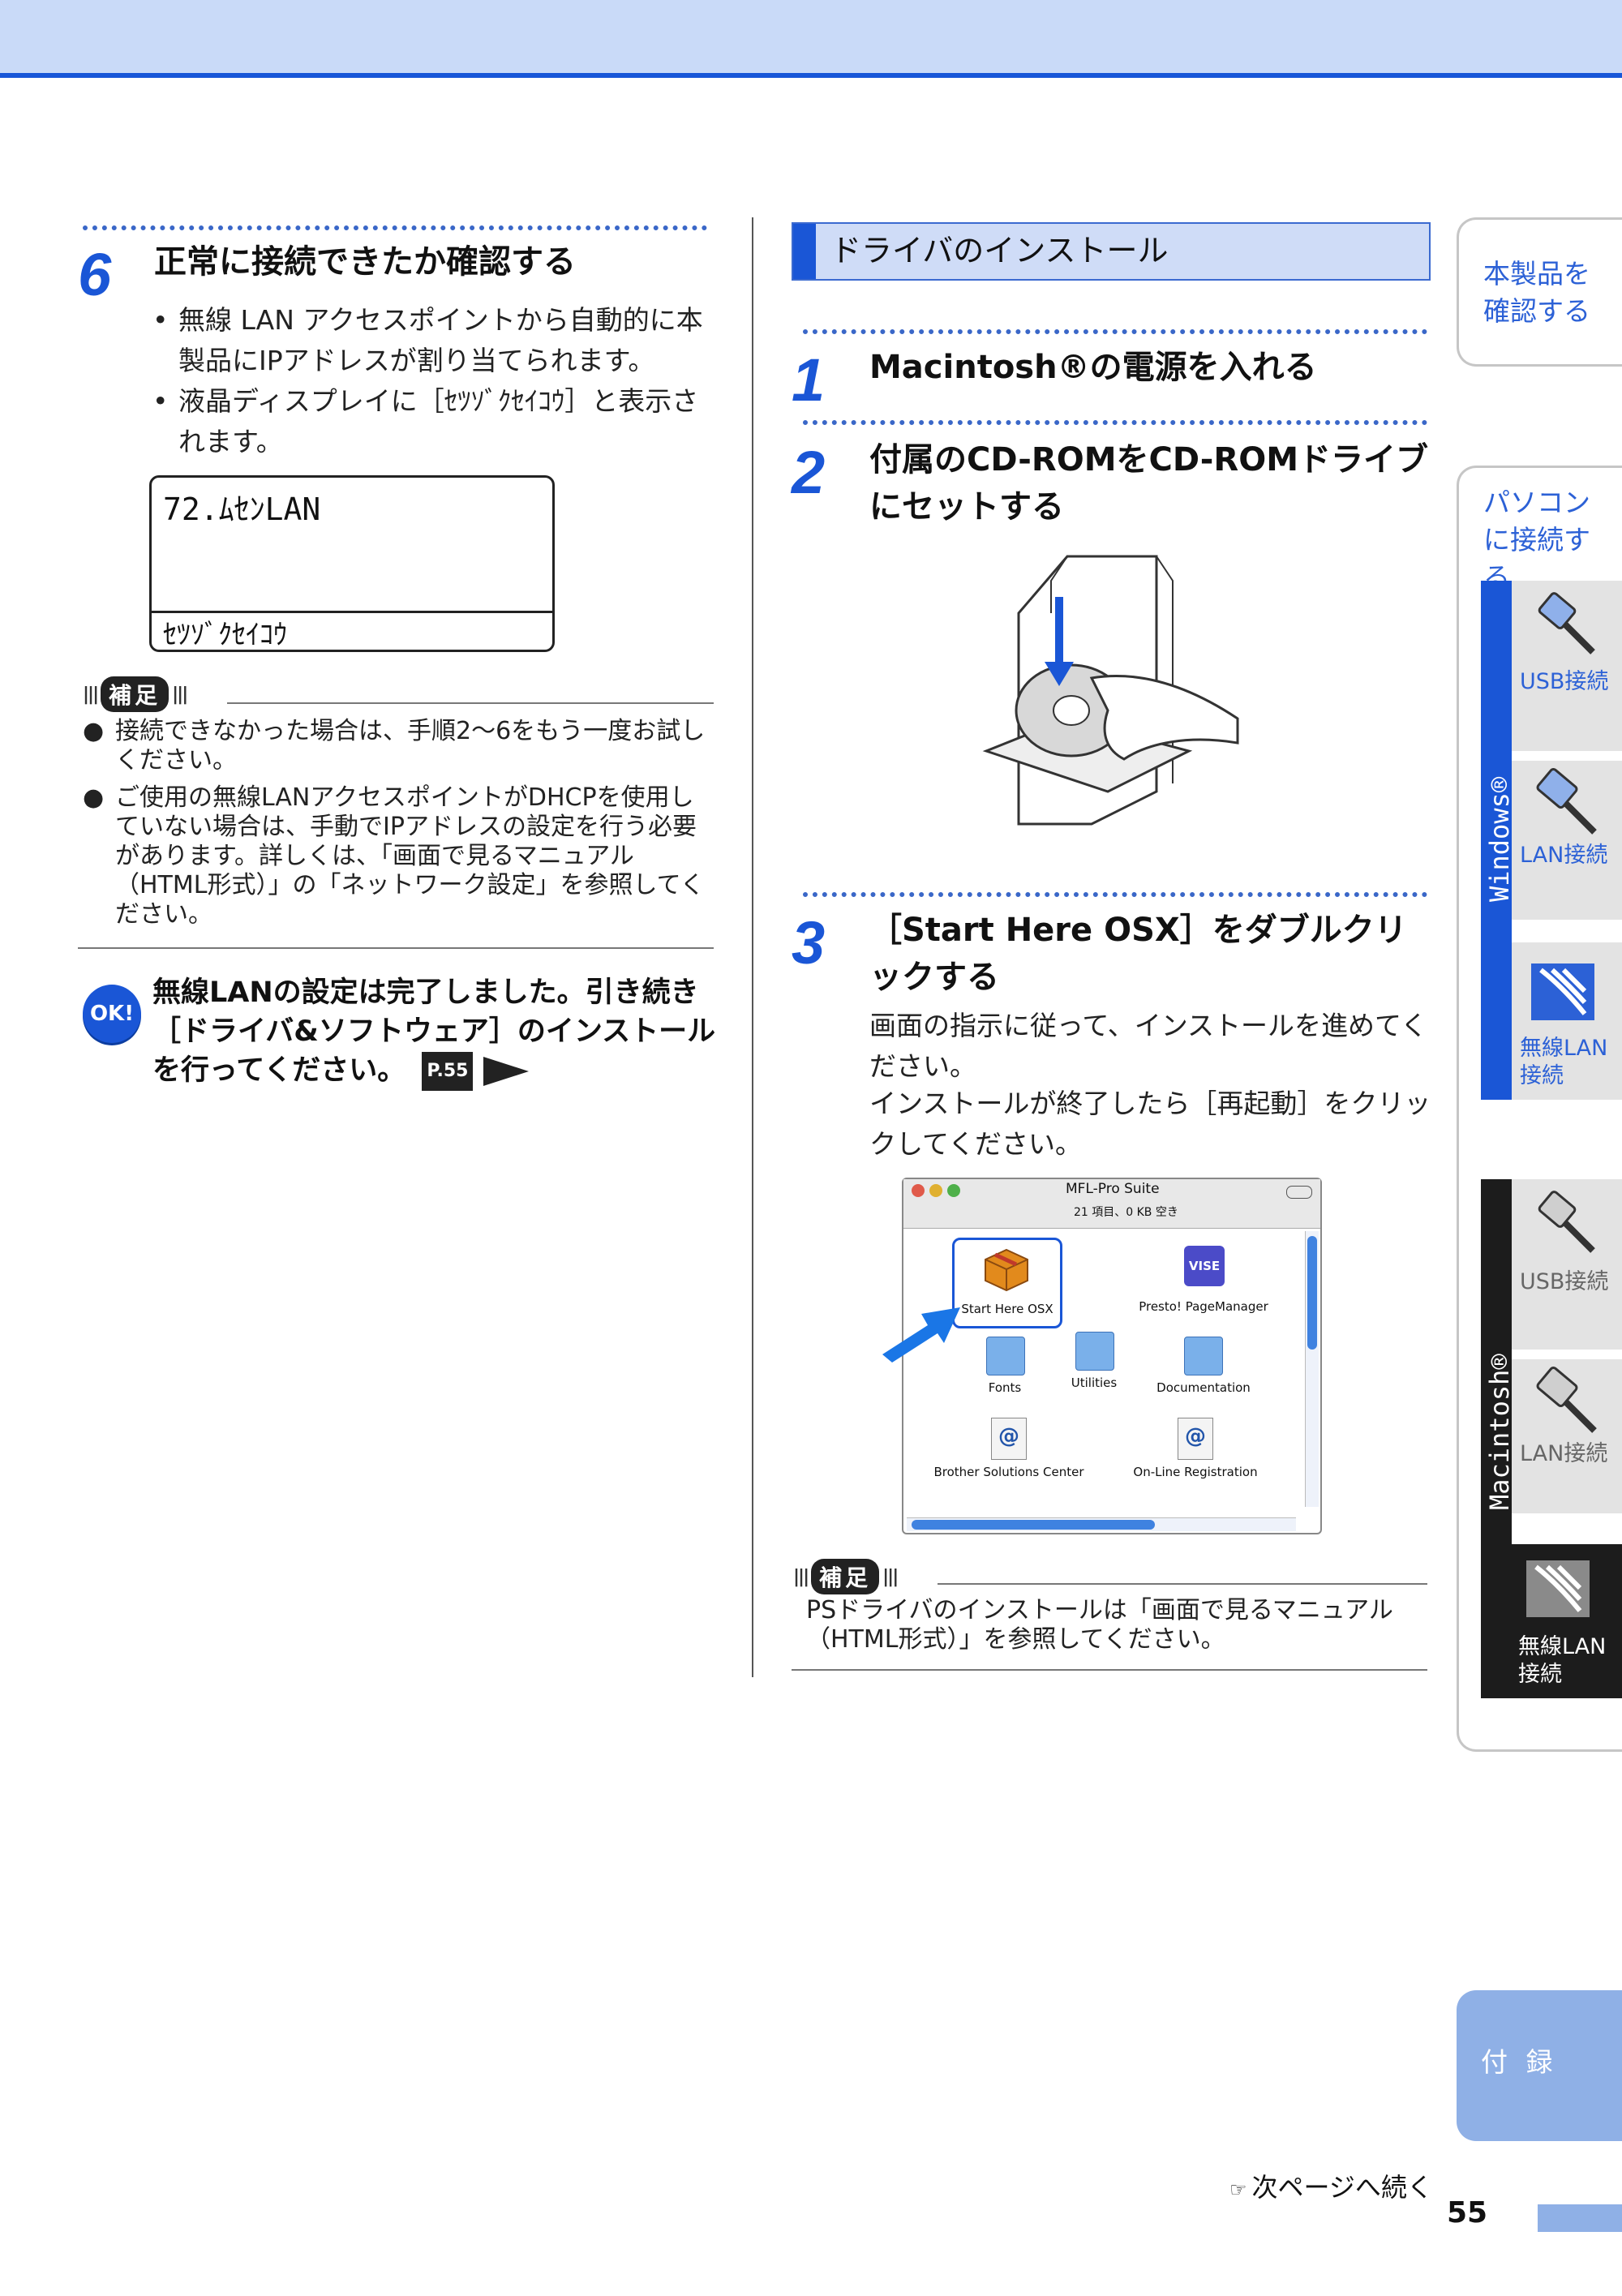  Describe the element at coordinates (805, 251) in the screenshot. I see `section-bar` at that location.